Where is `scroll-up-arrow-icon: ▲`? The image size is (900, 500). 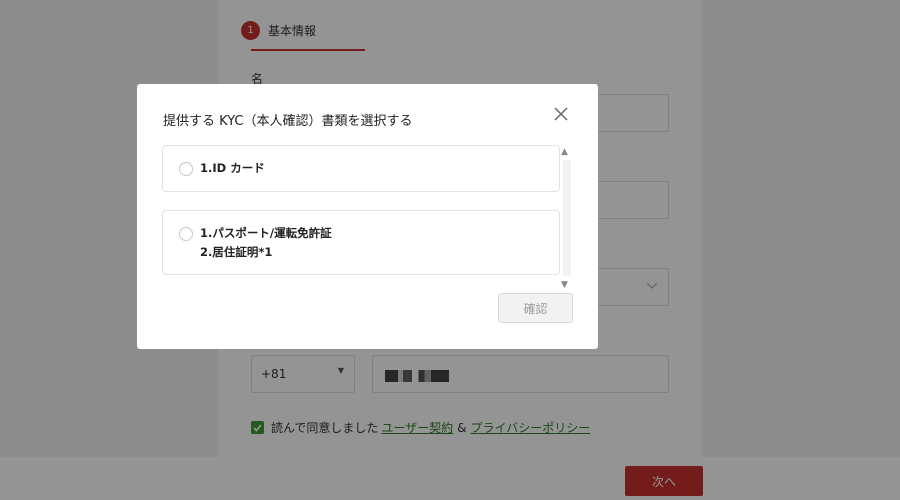 scroll-up-arrow-icon: ▲ is located at coordinates (564, 152).